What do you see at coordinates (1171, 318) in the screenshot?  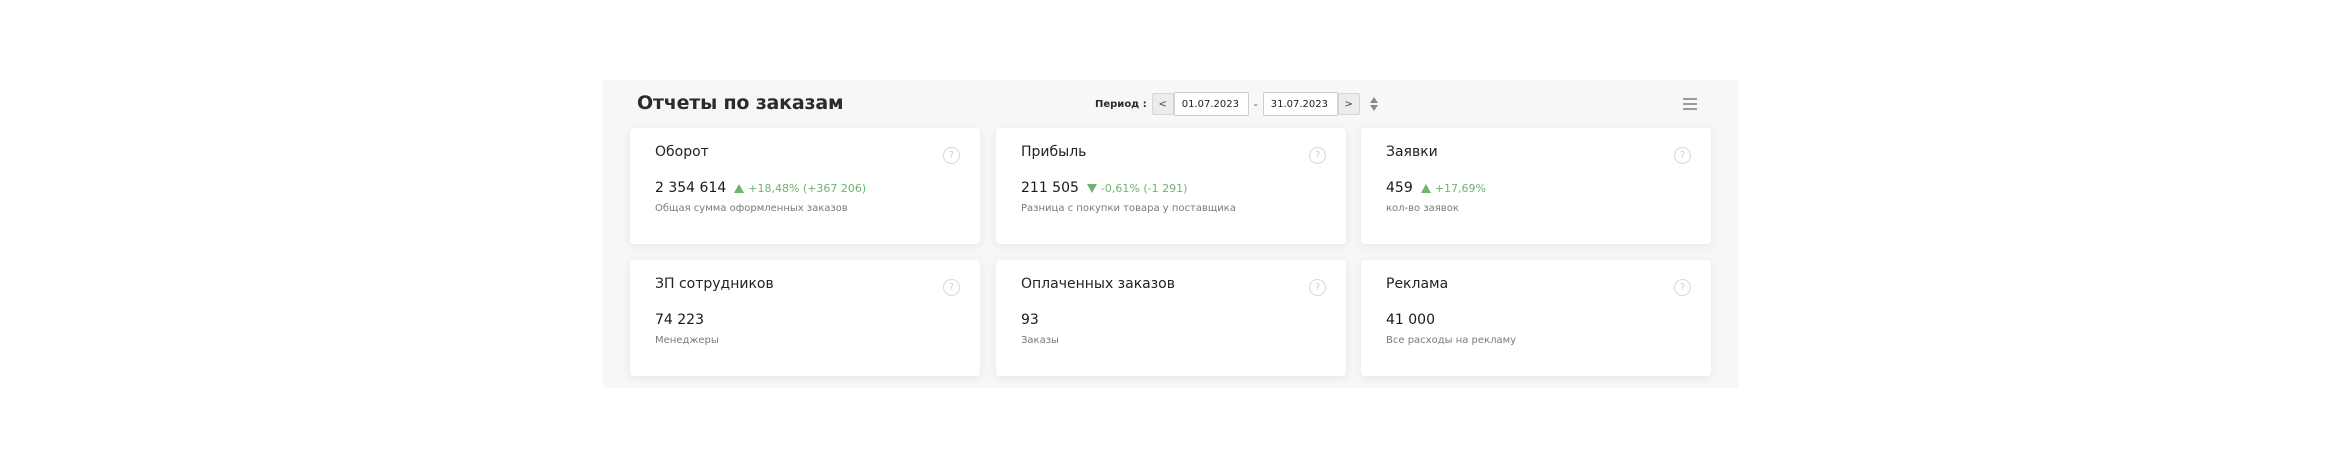 I see `card-paid-orders: Оплаченных заказов ? 93 Заказы` at bounding box center [1171, 318].